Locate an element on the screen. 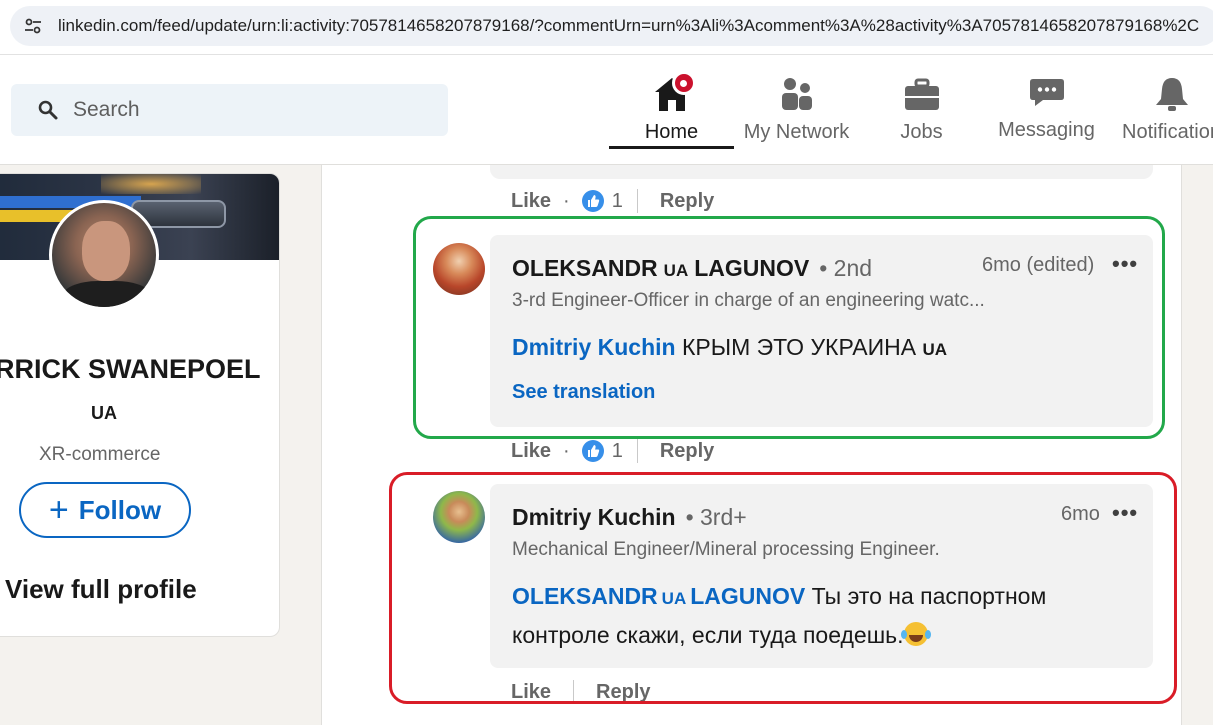 The width and height of the screenshot is (1213, 725). nav-my-network-label: My Network is located at coordinates (796, 132).